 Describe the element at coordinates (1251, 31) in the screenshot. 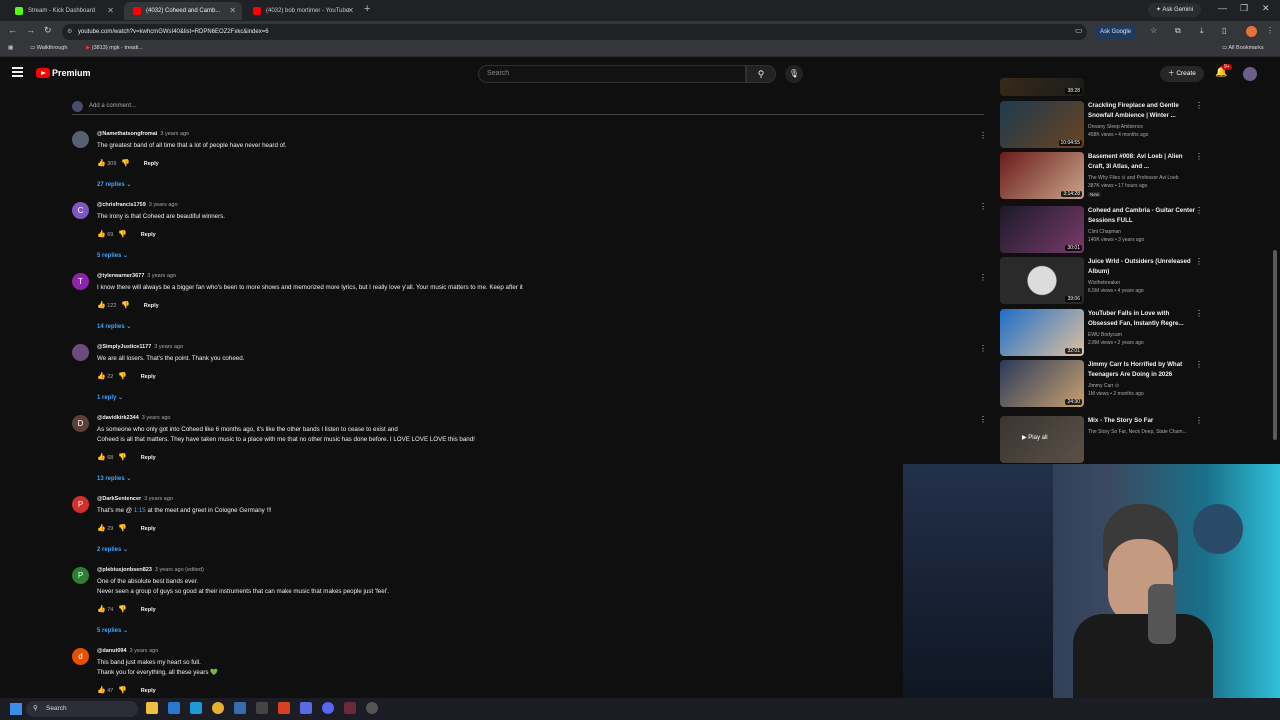

I see `profile-avatar` at that location.